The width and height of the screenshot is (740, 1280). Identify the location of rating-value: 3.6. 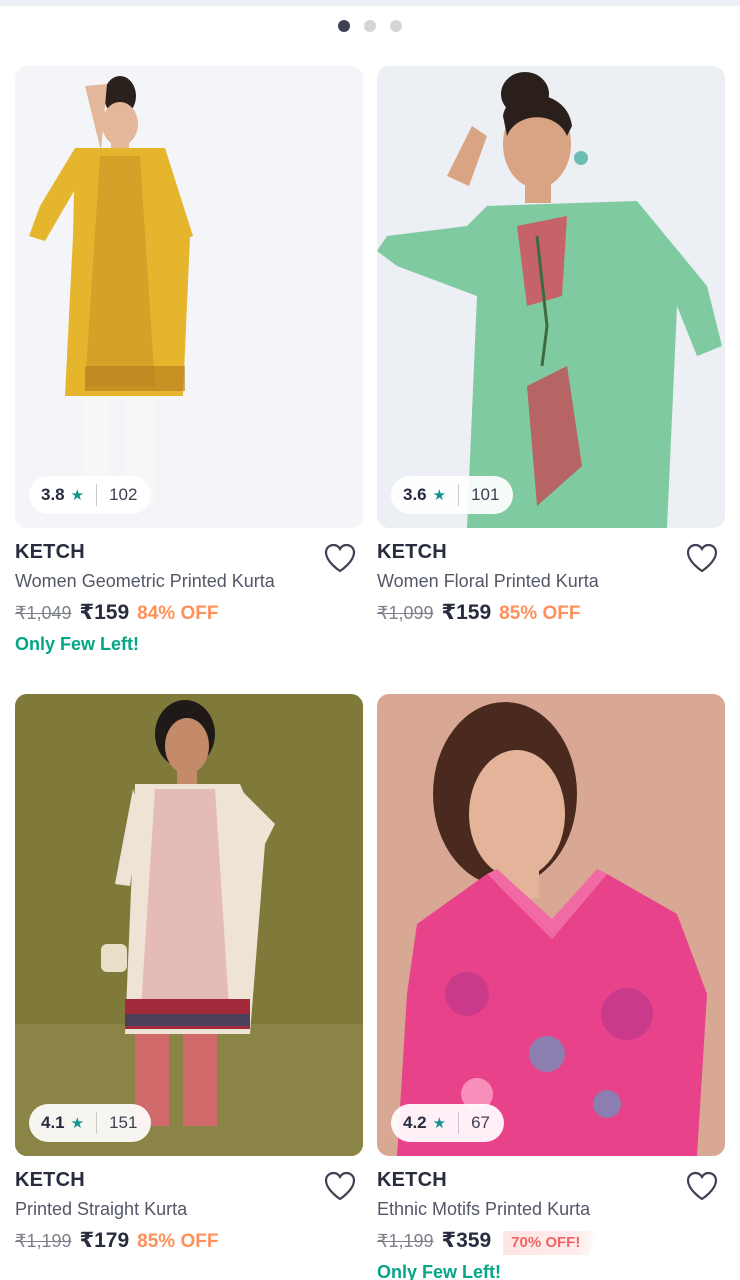
(415, 494).